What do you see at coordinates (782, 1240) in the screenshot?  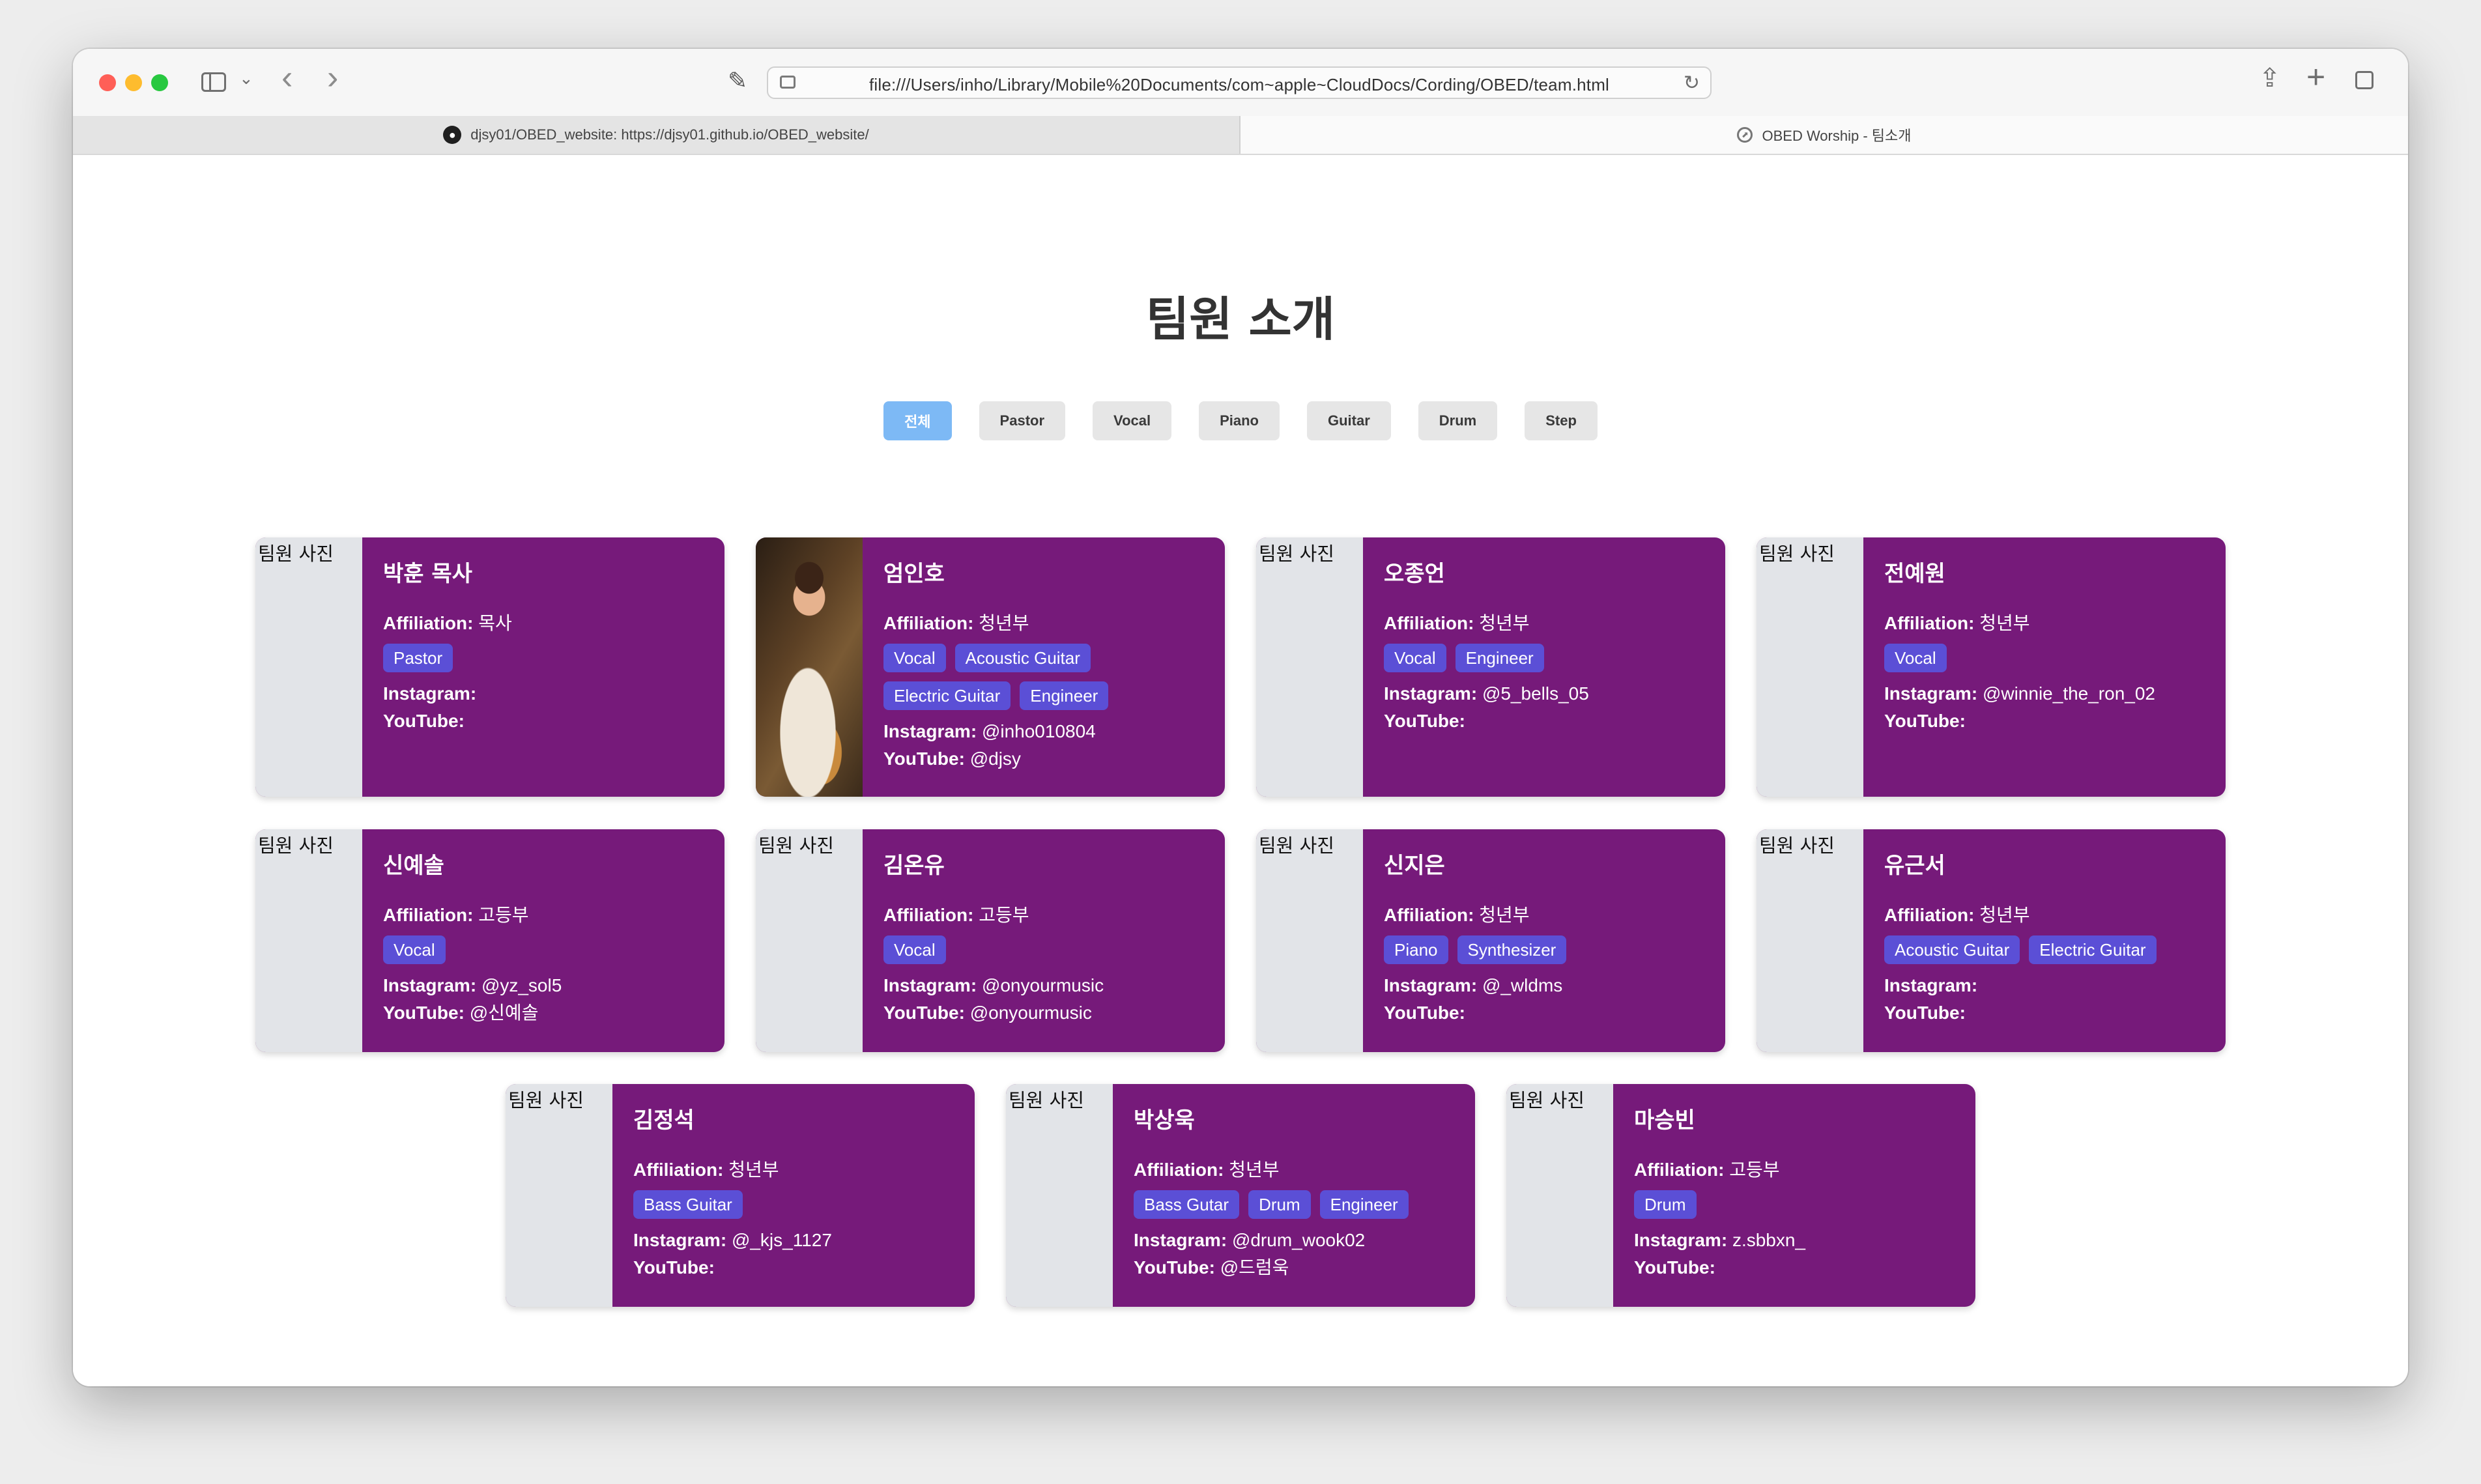 I see `instagram-handle: @_kjs_1127` at bounding box center [782, 1240].